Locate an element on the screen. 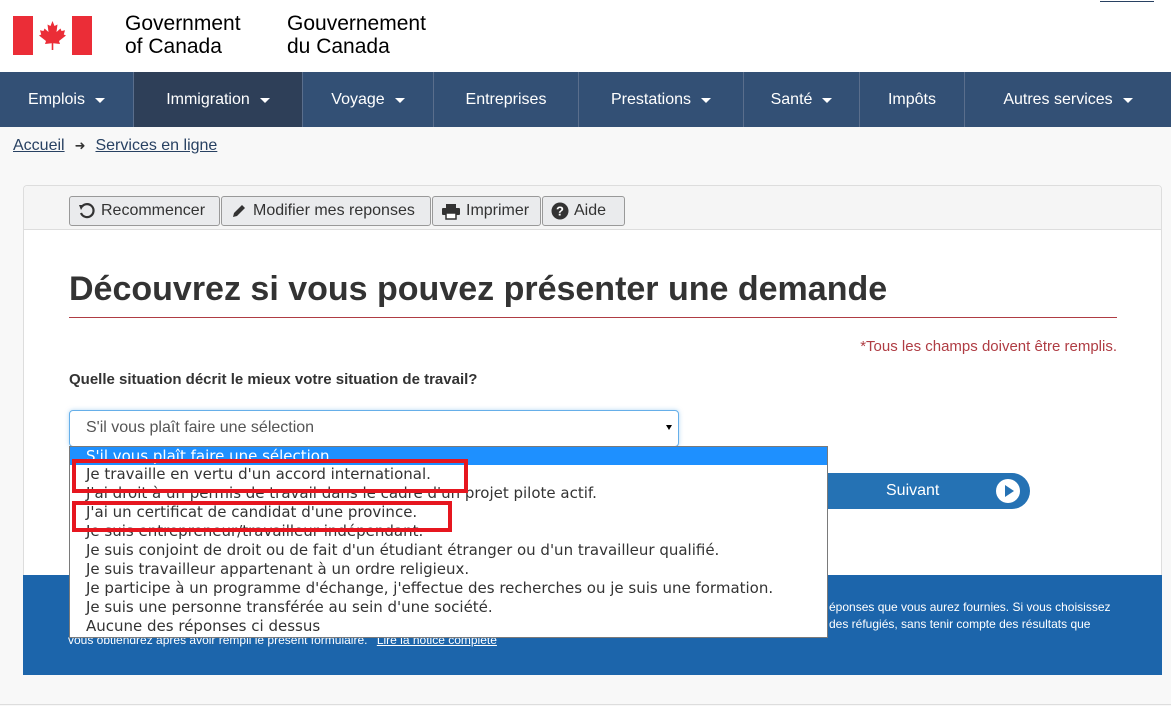 The width and height of the screenshot is (1171, 706). footer-divider is located at coordinates (585, 704).